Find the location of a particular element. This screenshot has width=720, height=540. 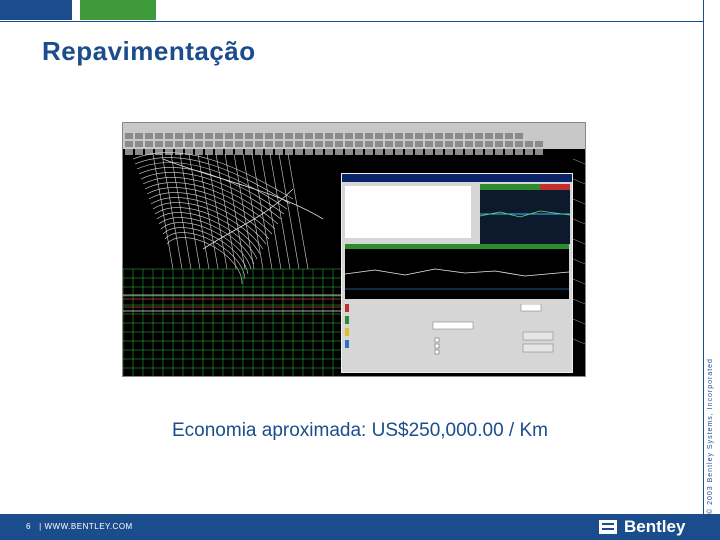

footer-left-text: 6 | WWW.BENTLEY.COM is located at coordinates (79, 526).